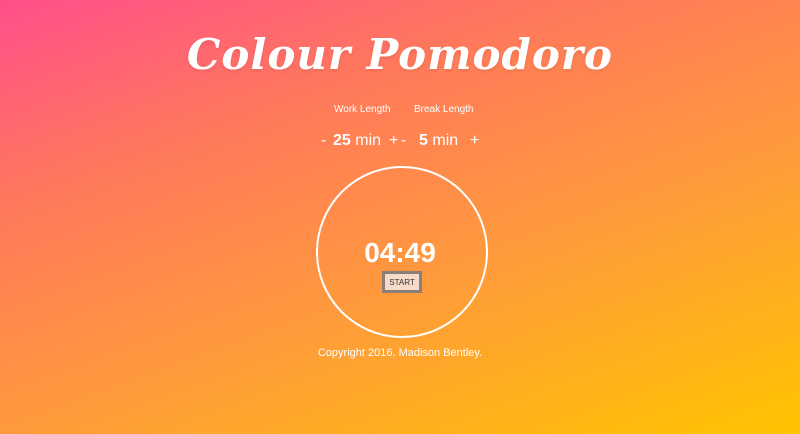 The image size is (800, 434). What do you see at coordinates (403, 141) in the screenshot?
I see `break-decrement-button: -` at bounding box center [403, 141].